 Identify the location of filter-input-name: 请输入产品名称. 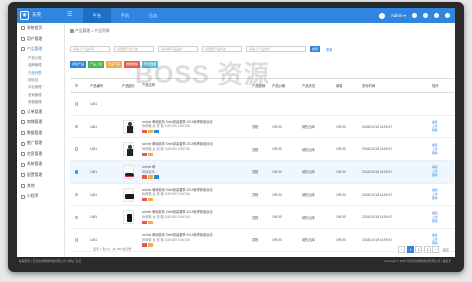
(90, 49).